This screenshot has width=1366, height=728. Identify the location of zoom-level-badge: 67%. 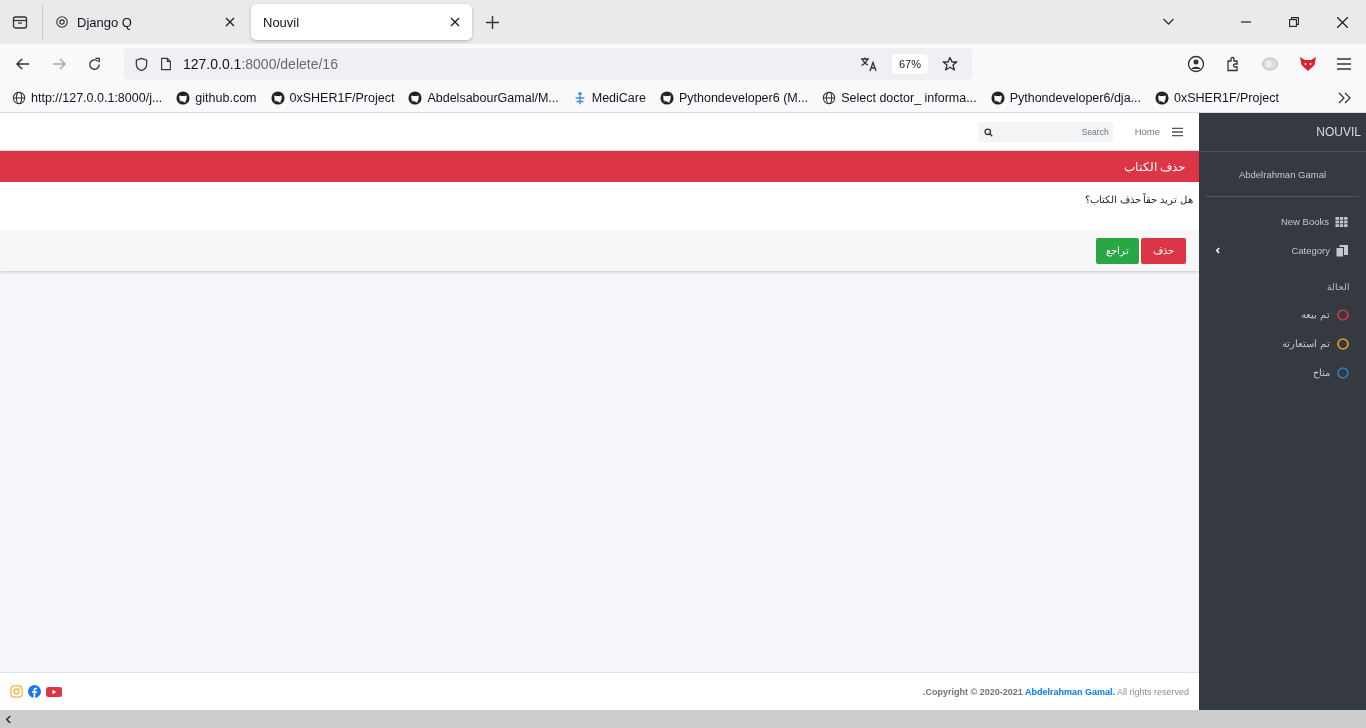
(909, 64).